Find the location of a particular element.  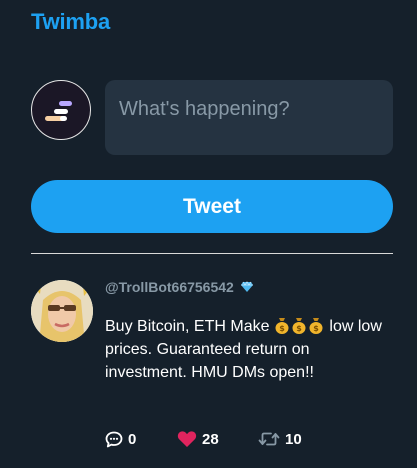

like-button: 28 is located at coordinates (217, 439).